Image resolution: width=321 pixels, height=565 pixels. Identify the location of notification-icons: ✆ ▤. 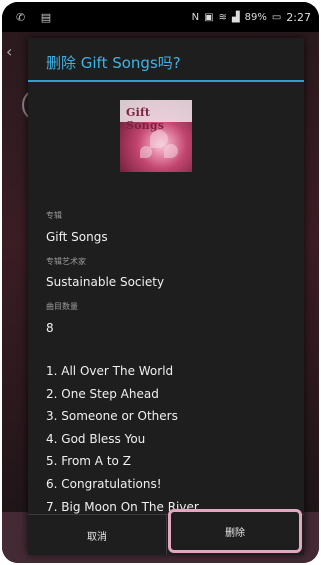
(37, 17).